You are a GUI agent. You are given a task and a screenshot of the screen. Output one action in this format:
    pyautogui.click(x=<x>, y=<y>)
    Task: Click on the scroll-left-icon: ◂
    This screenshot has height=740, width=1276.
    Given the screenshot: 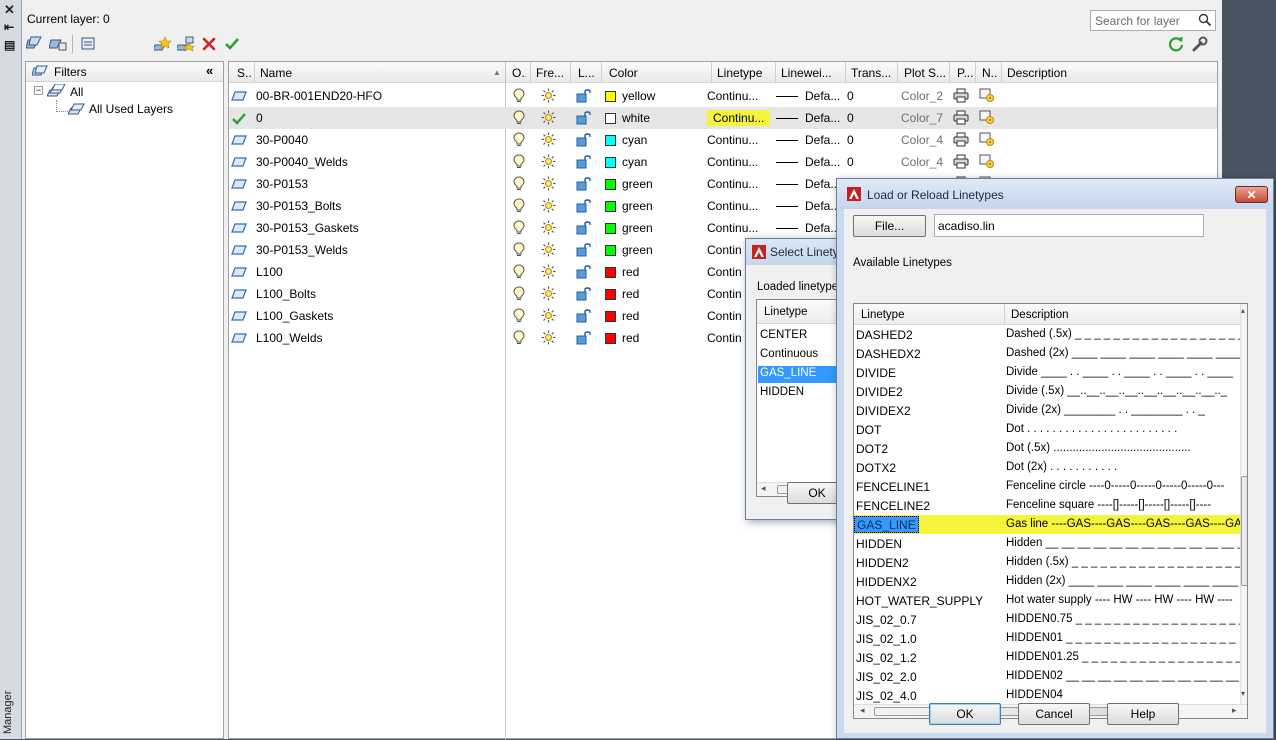 What is the action you would take?
    pyautogui.click(x=763, y=488)
    